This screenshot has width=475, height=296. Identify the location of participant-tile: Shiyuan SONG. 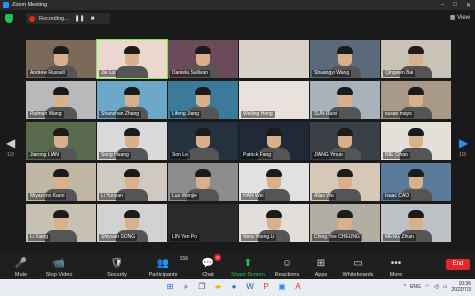
(132, 223).